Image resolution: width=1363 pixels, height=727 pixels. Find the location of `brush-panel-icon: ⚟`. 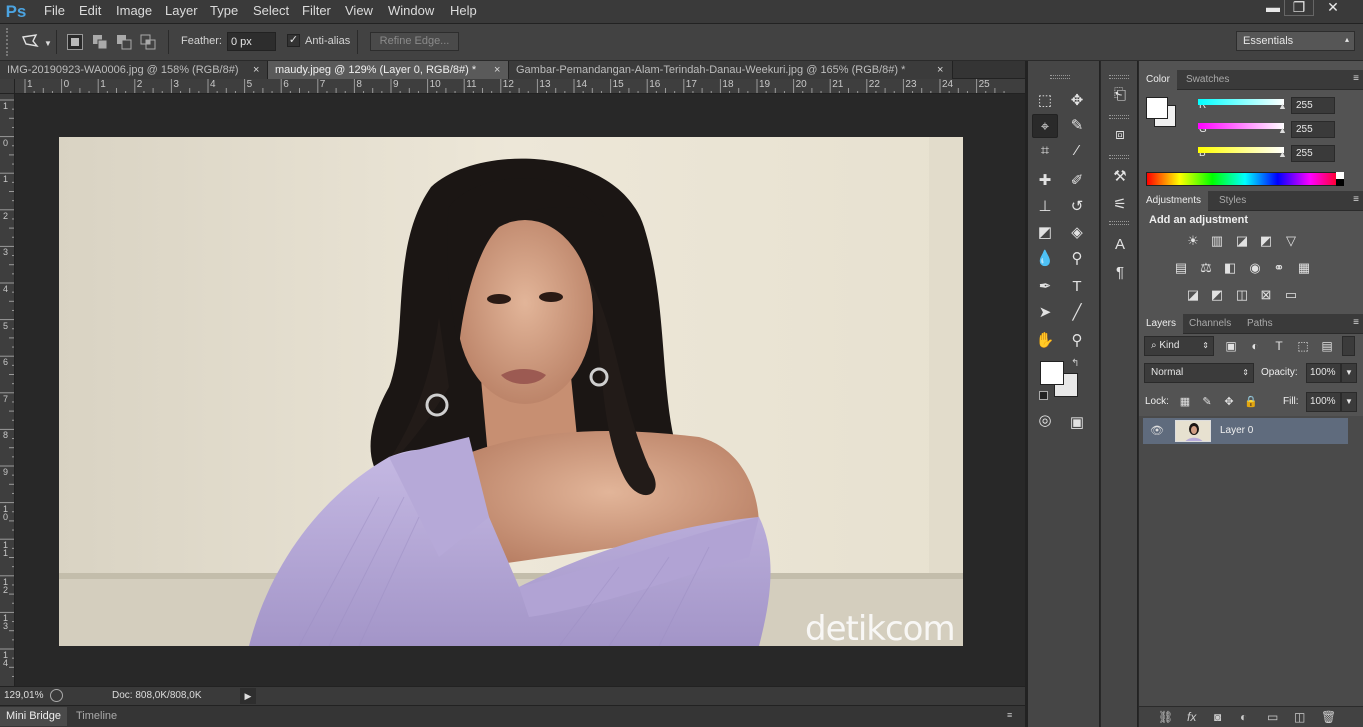

brush-panel-icon: ⚟ is located at coordinates (1120, 205).